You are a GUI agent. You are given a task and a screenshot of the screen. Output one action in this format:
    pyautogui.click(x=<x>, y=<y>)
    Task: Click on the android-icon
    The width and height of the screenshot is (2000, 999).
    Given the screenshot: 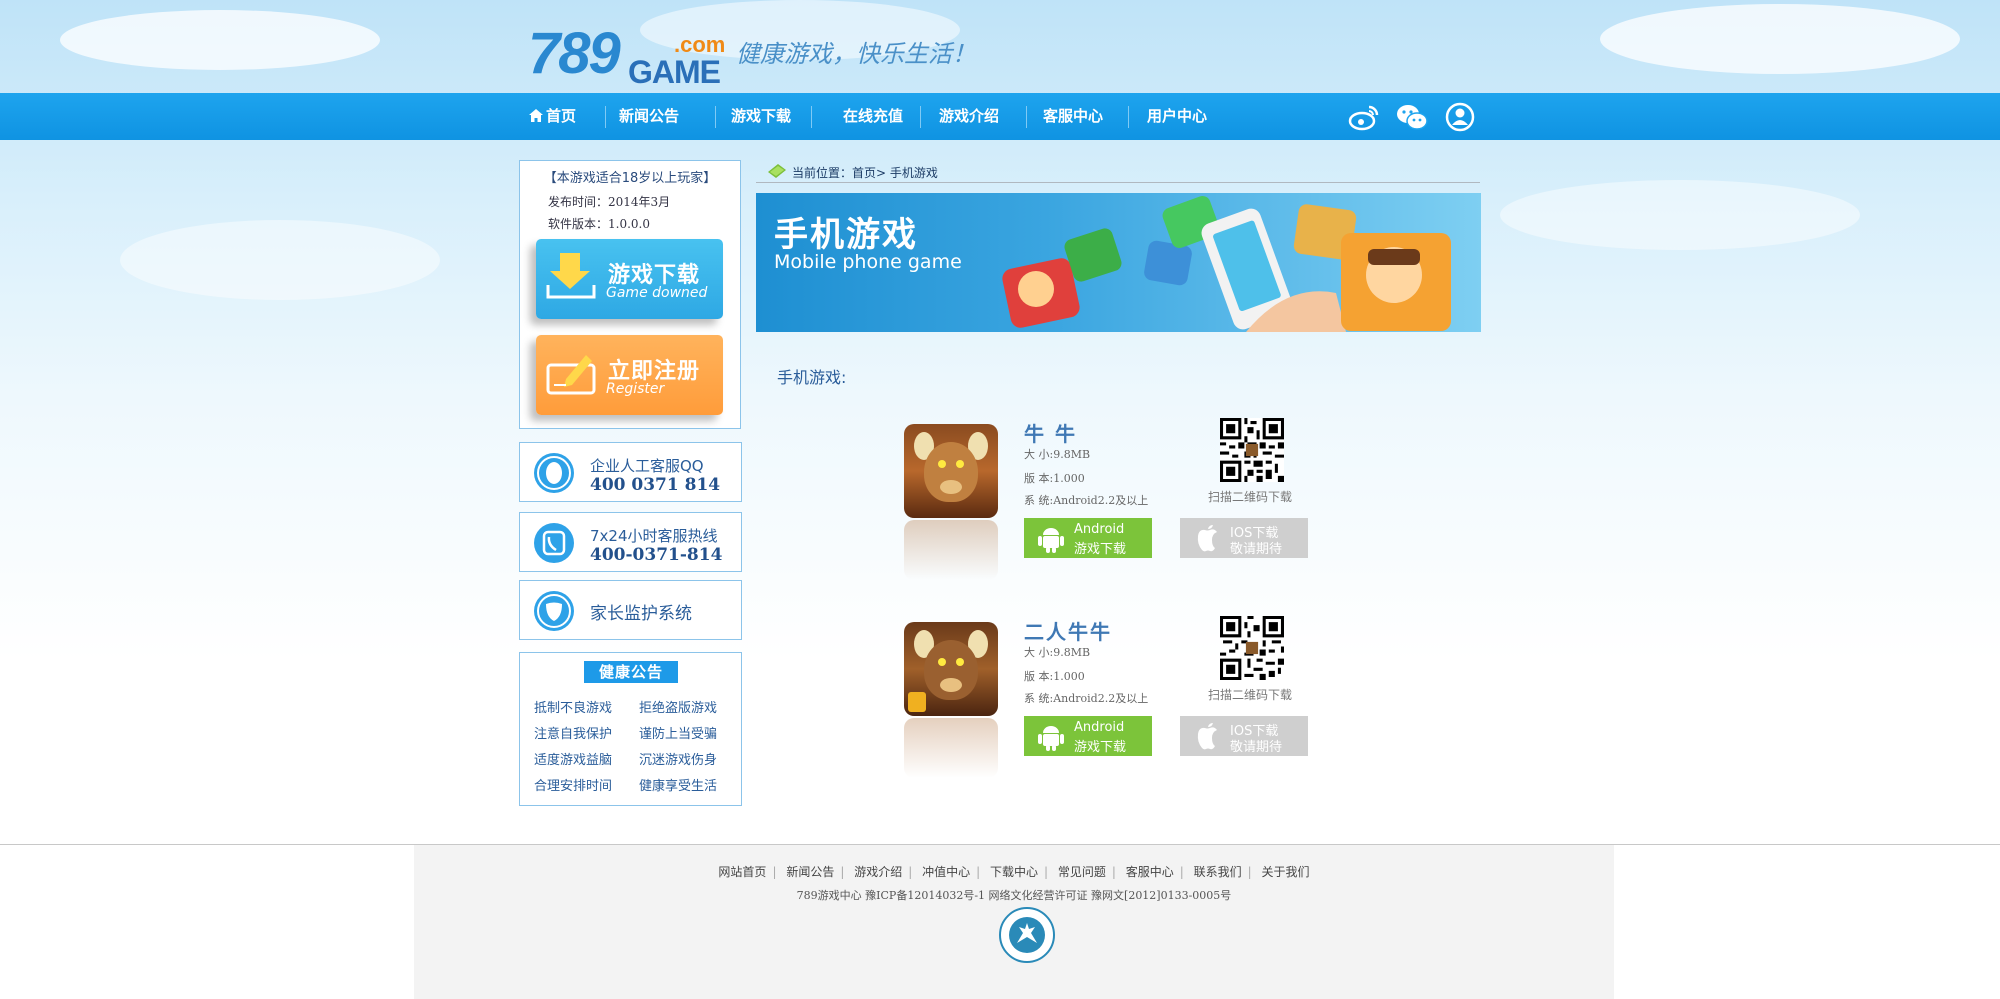 What is the action you would take?
    pyautogui.click(x=1051, y=540)
    